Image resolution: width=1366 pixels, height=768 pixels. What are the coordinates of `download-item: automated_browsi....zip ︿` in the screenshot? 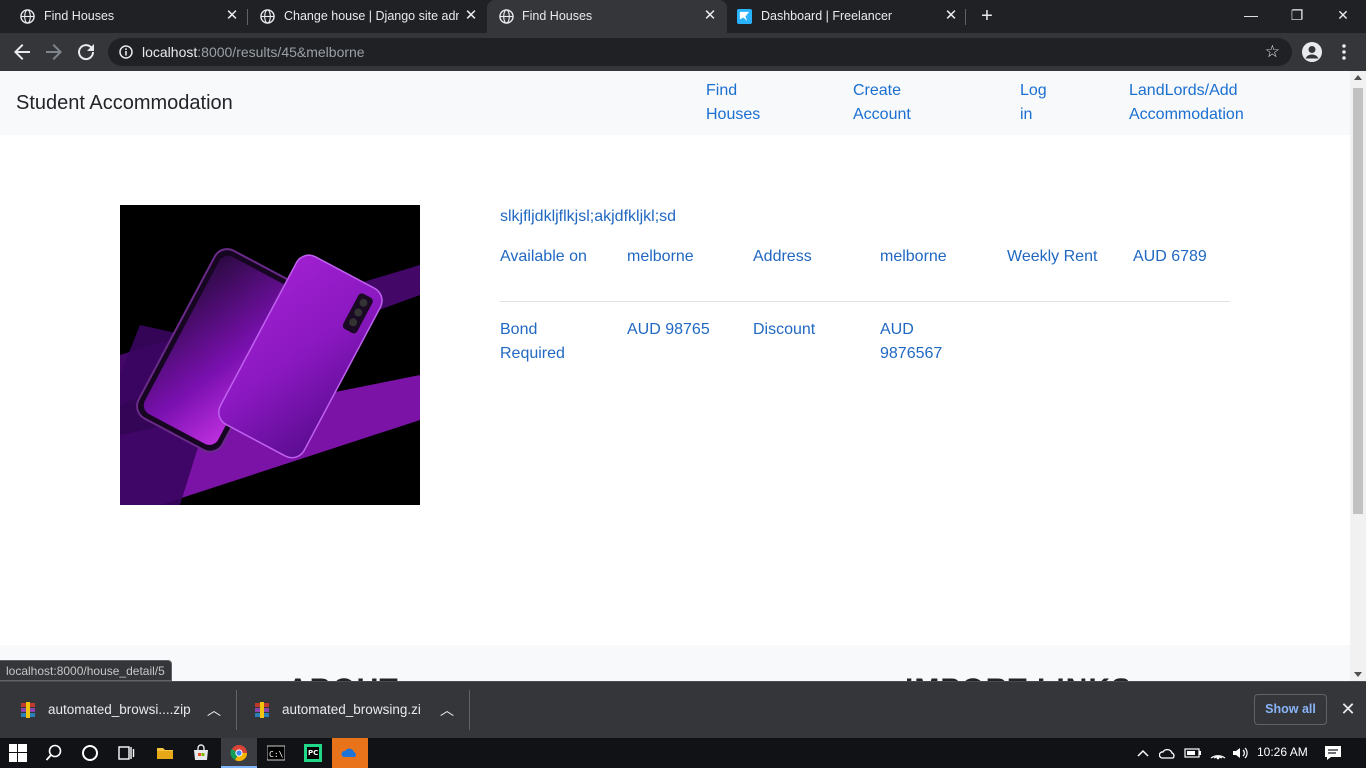 It's located at (118, 710).